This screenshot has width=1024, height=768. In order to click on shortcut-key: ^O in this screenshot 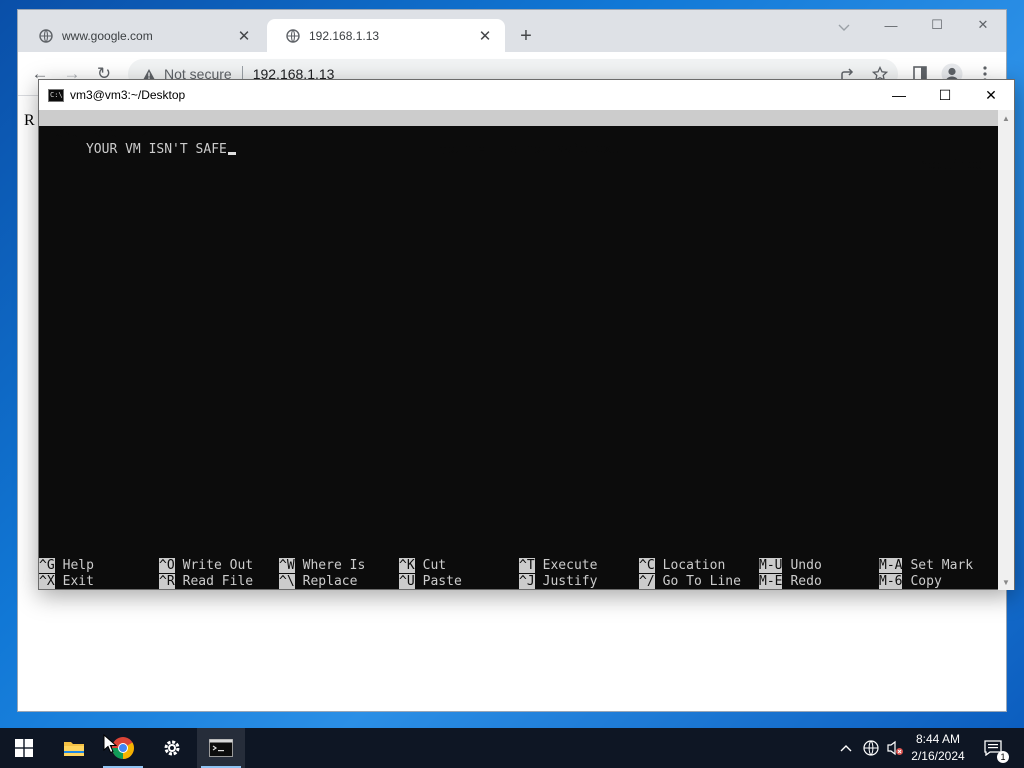, I will do `click(167, 565)`.